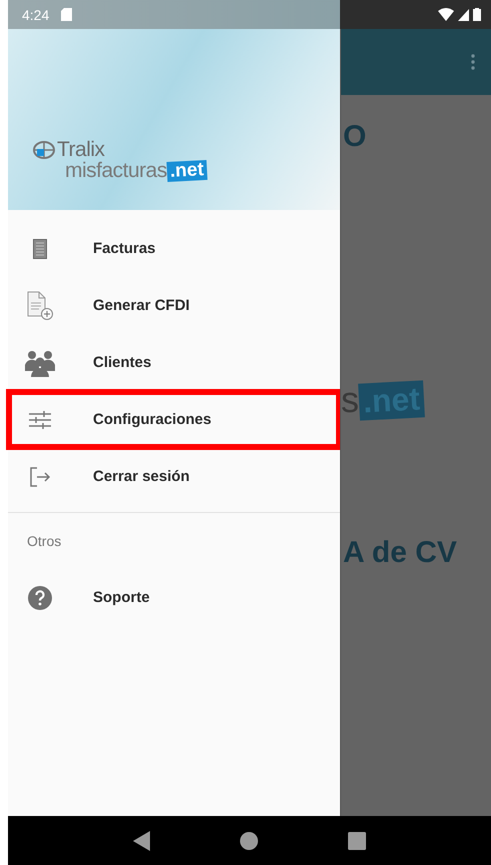 This screenshot has width=491, height=865. Describe the element at coordinates (174, 305) in the screenshot. I see `menu-item: Generar CFDI` at that location.